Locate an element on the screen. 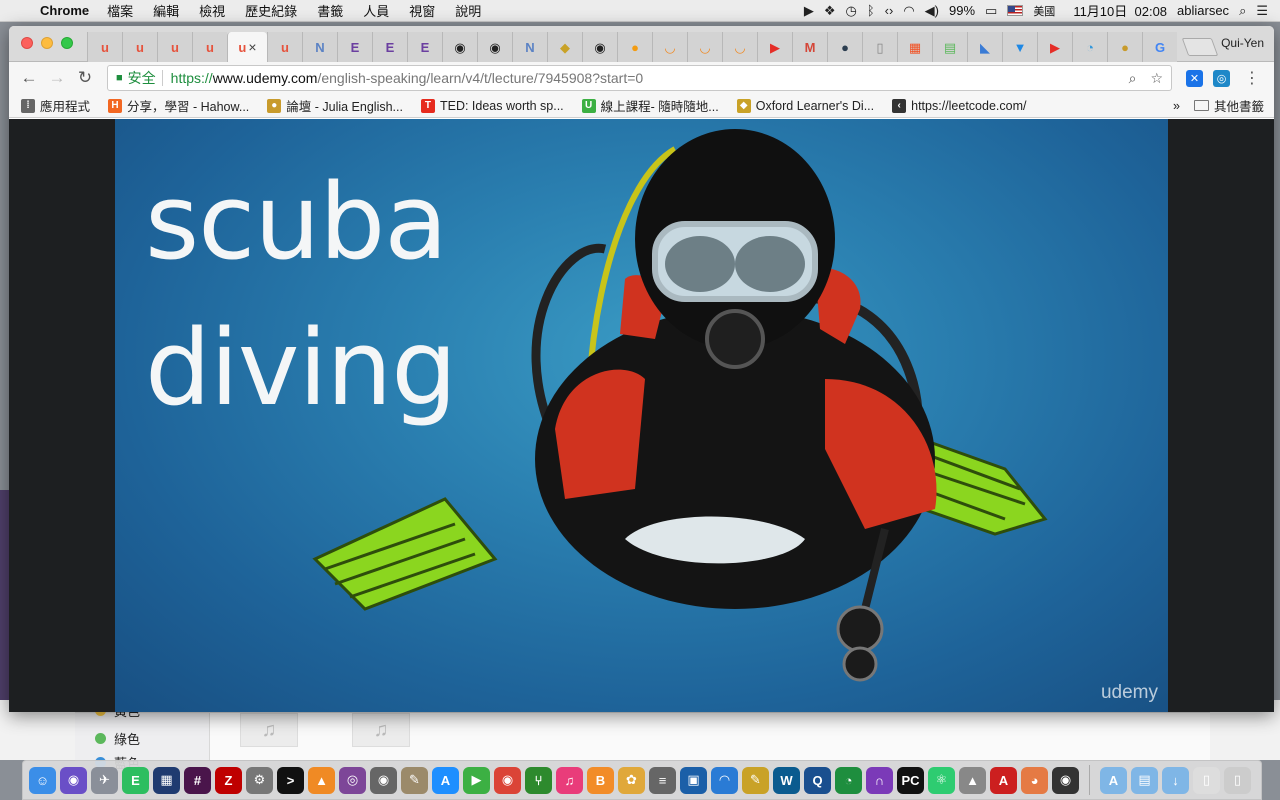 The height and width of the screenshot is (800, 1280). wifi-app-icon: ◠ is located at coordinates (724, 780).